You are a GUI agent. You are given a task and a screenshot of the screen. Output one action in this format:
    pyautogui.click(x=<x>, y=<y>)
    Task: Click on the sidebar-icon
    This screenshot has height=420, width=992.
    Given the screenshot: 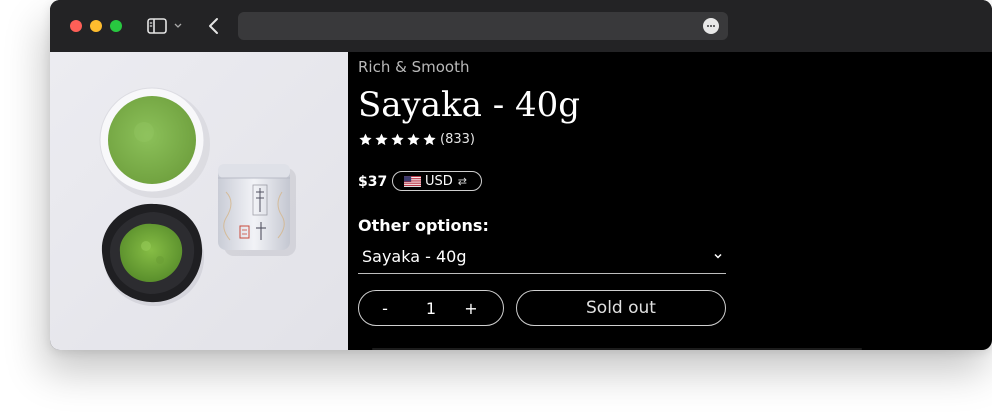 What is the action you would take?
    pyautogui.click(x=164, y=26)
    